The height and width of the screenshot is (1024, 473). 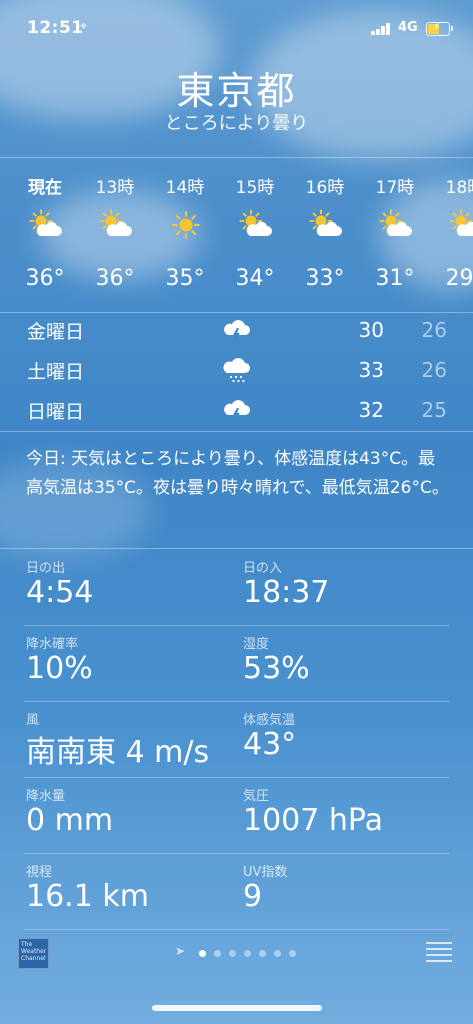 What do you see at coordinates (115, 188) in the screenshot?
I see `hourly-time: 13時` at bounding box center [115, 188].